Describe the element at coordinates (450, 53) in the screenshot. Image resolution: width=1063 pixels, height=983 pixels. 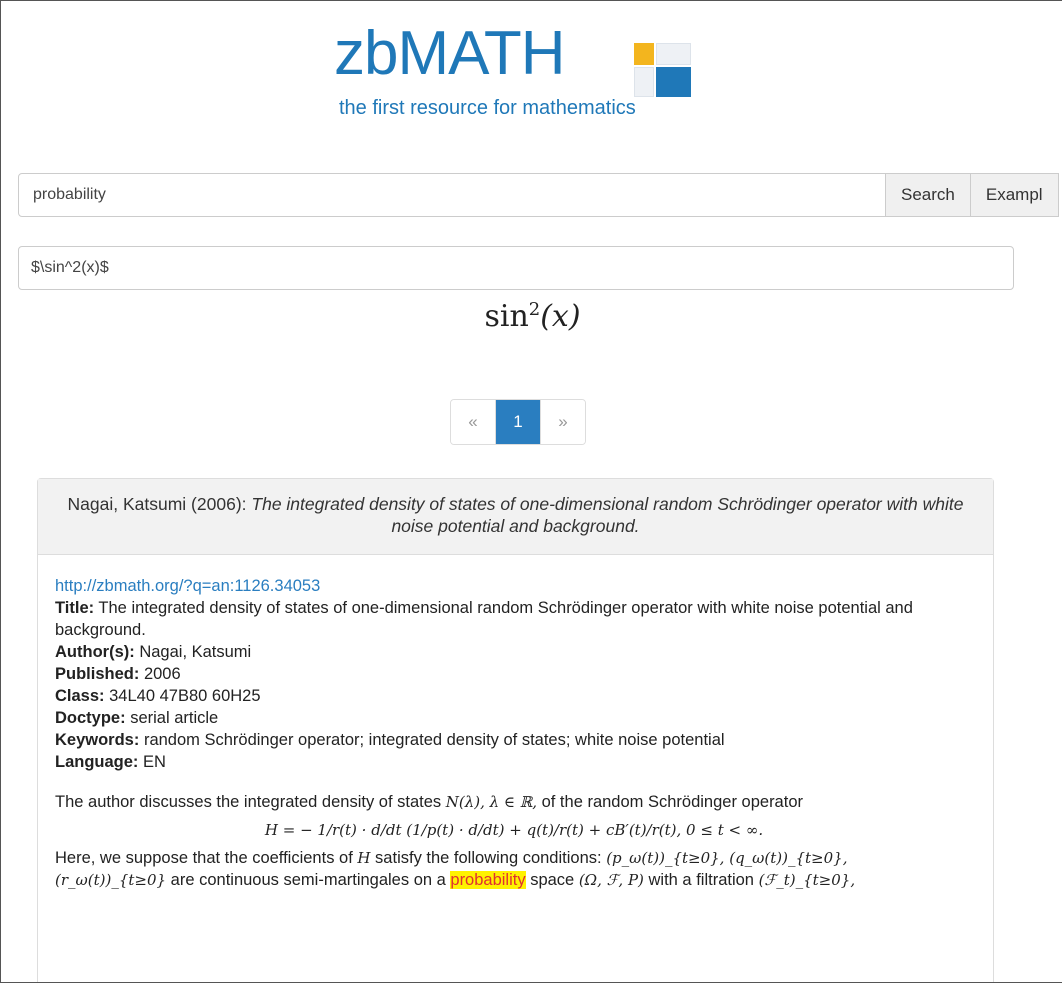
I see `logo-wordmark: zbMATH` at that location.